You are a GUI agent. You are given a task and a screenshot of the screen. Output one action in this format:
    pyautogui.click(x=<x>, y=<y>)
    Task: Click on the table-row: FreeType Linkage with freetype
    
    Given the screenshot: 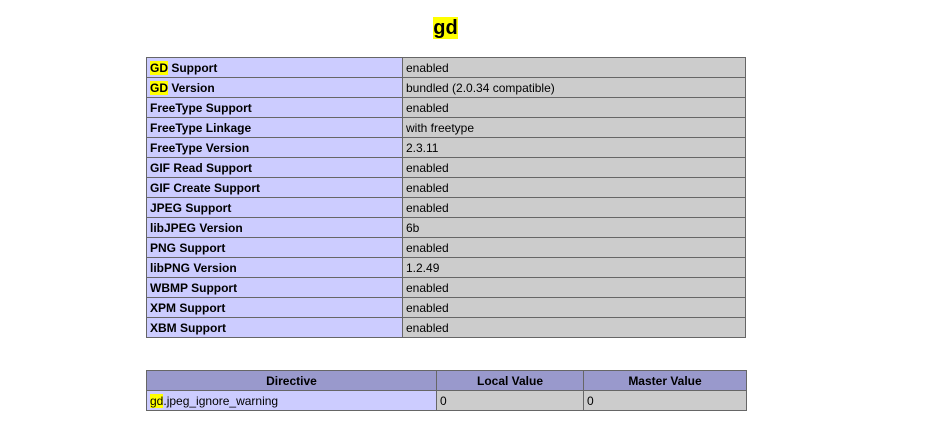 What is the action you would take?
    pyautogui.click(x=446, y=127)
    